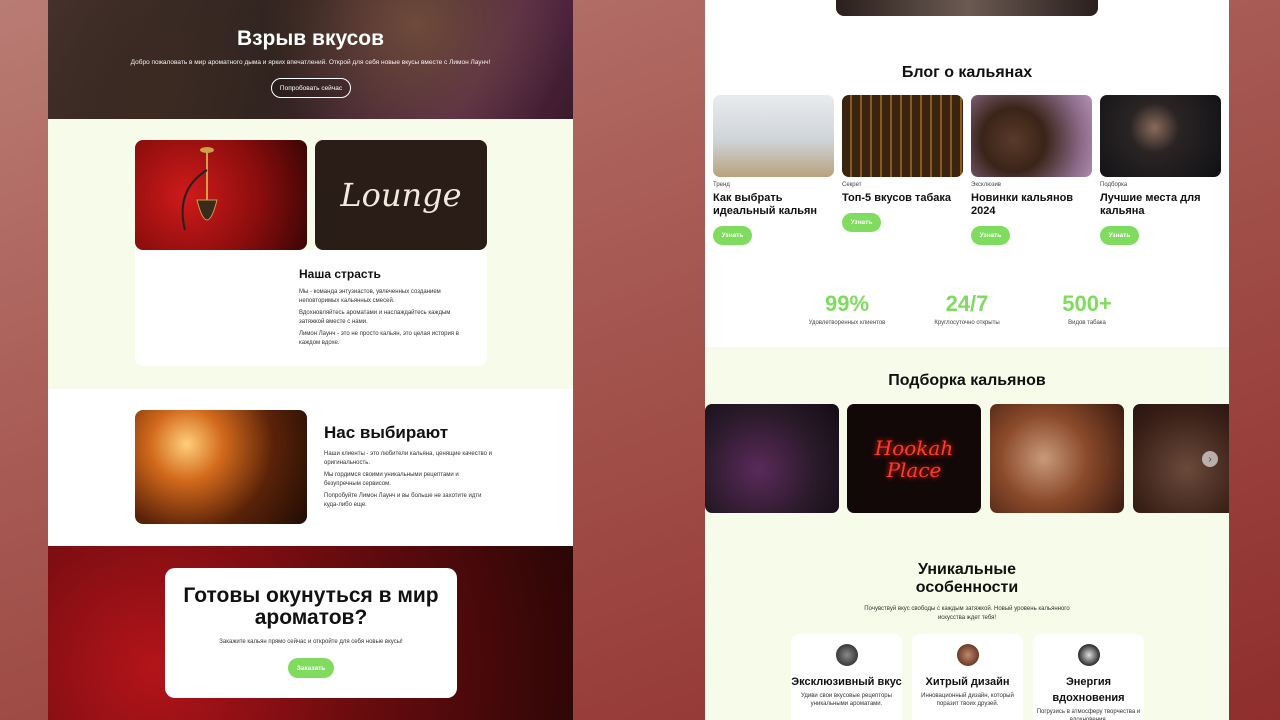 This screenshot has height=720, width=1280. What do you see at coordinates (199, 189) in the screenshot?
I see `hookah-icon` at bounding box center [199, 189].